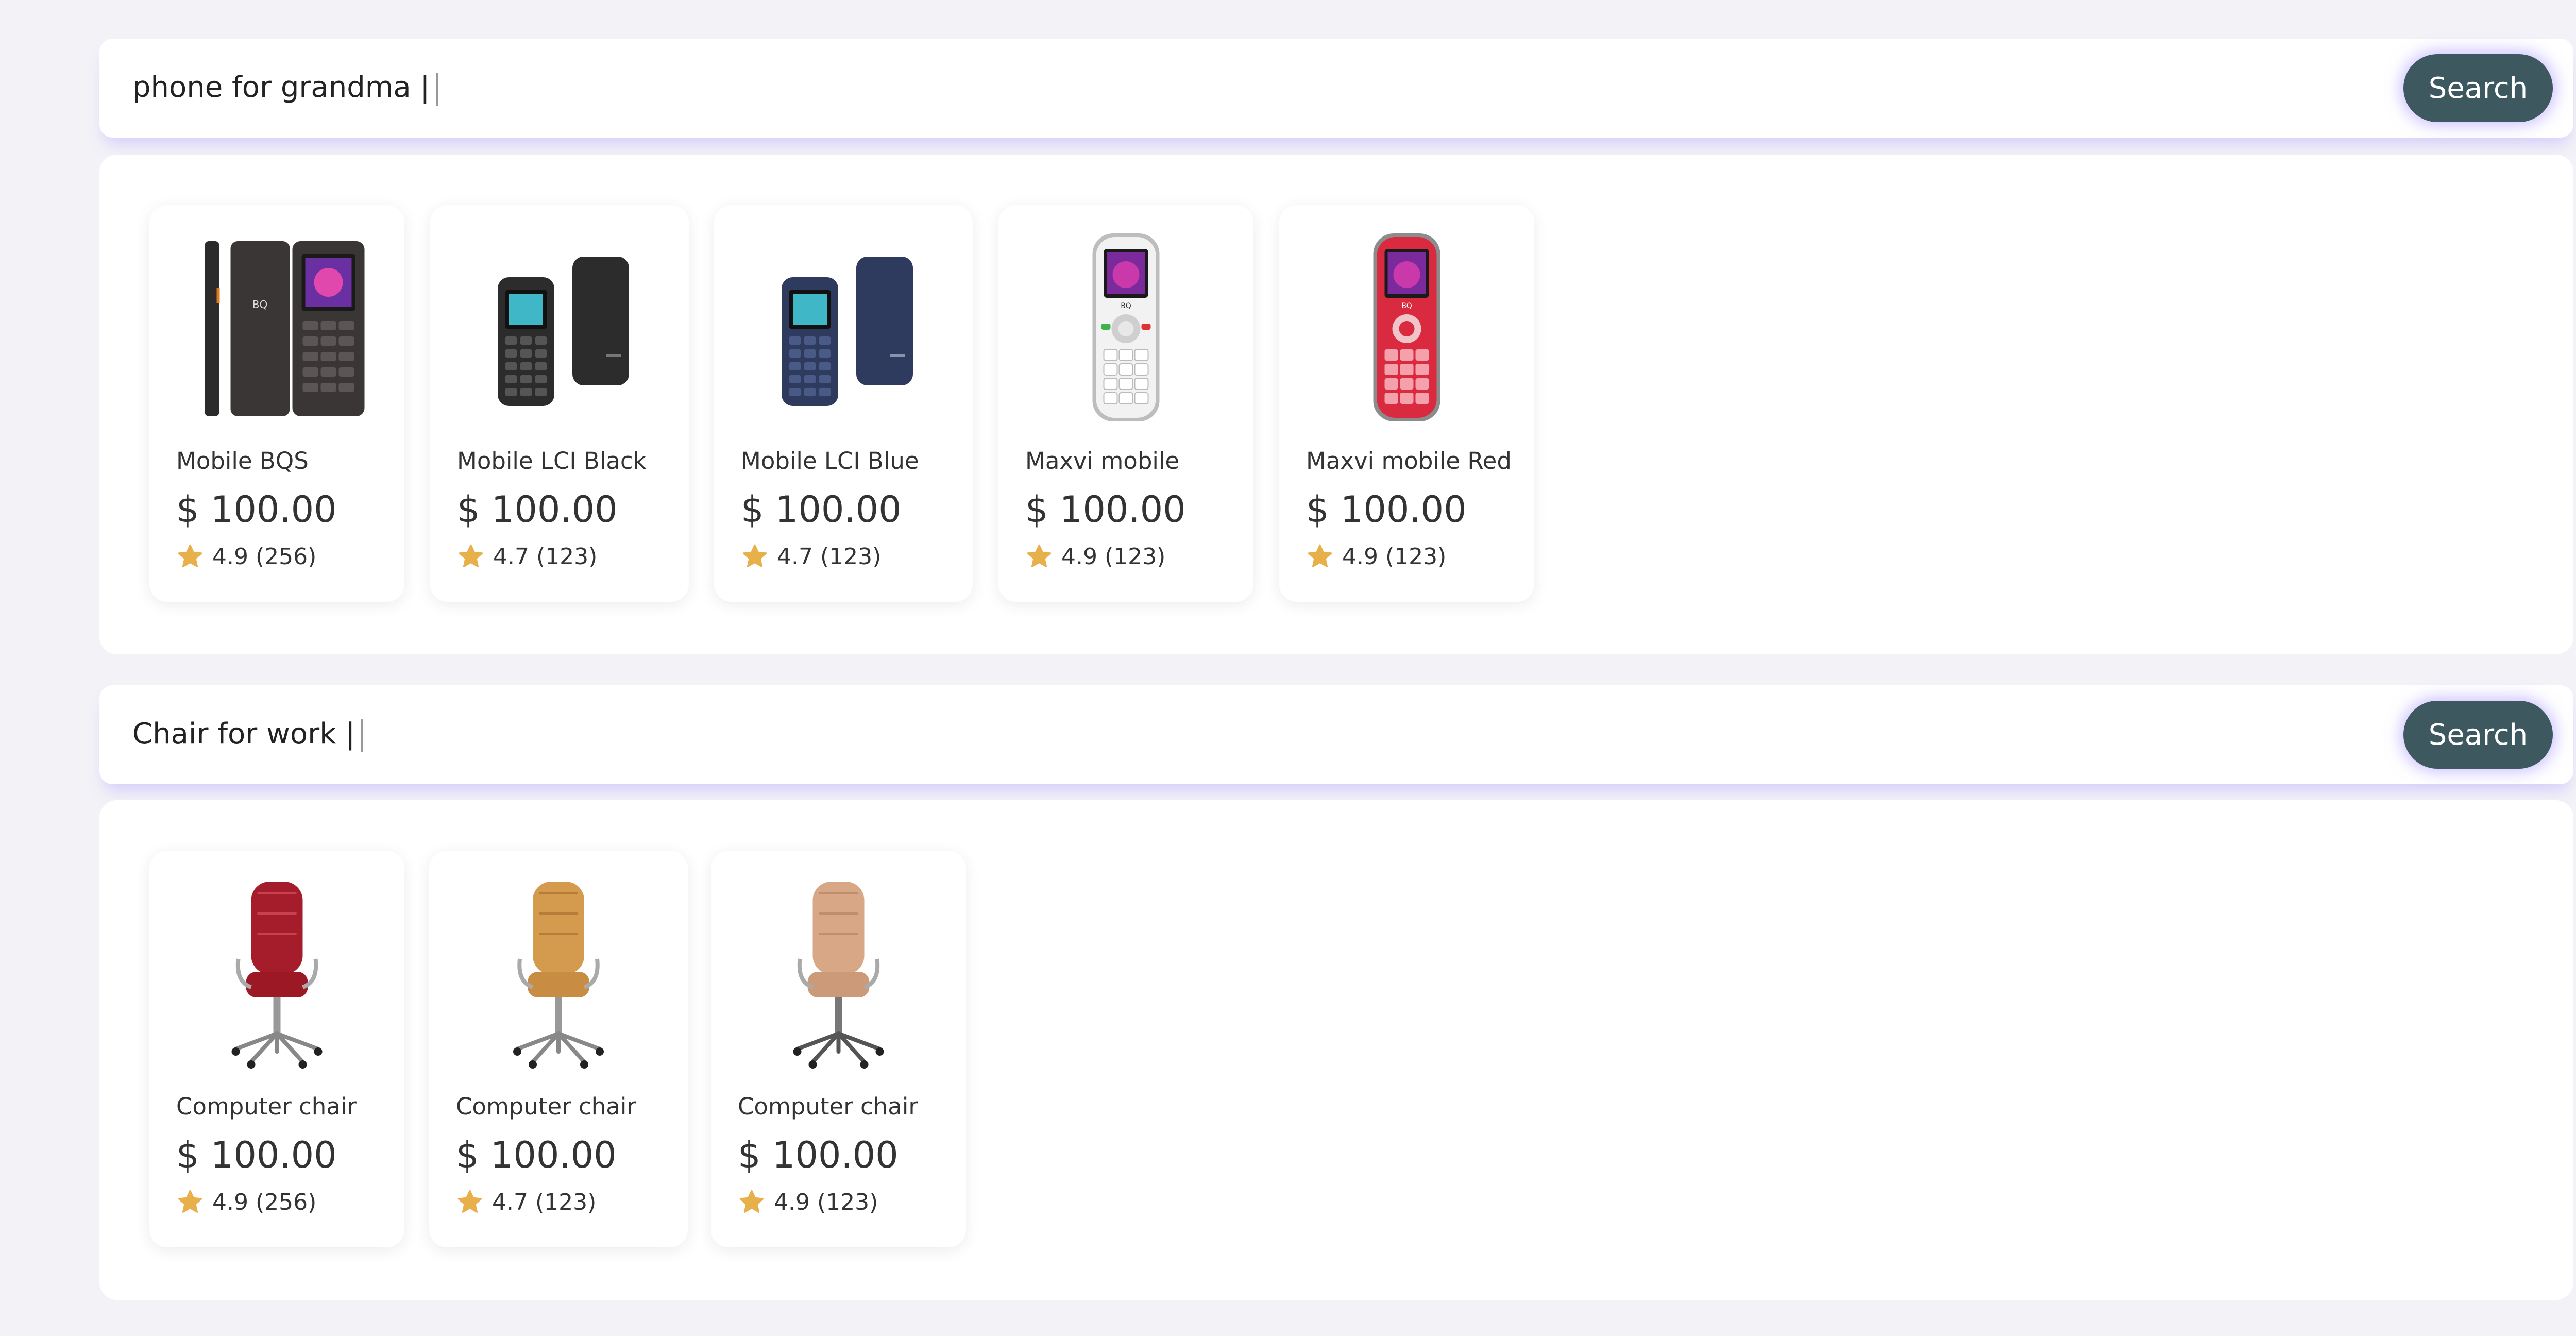 The image size is (2576, 1336). I want to click on product-card: Mobile LCI Black $ 100.00 4.7 (123), so click(559, 403).